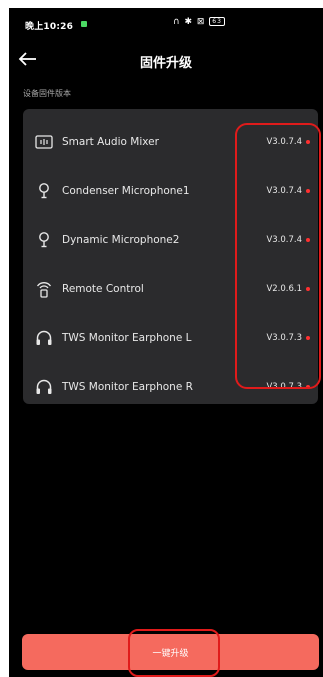  I want to click on one-click-upgrade-button: 一键升级, so click(170, 652).